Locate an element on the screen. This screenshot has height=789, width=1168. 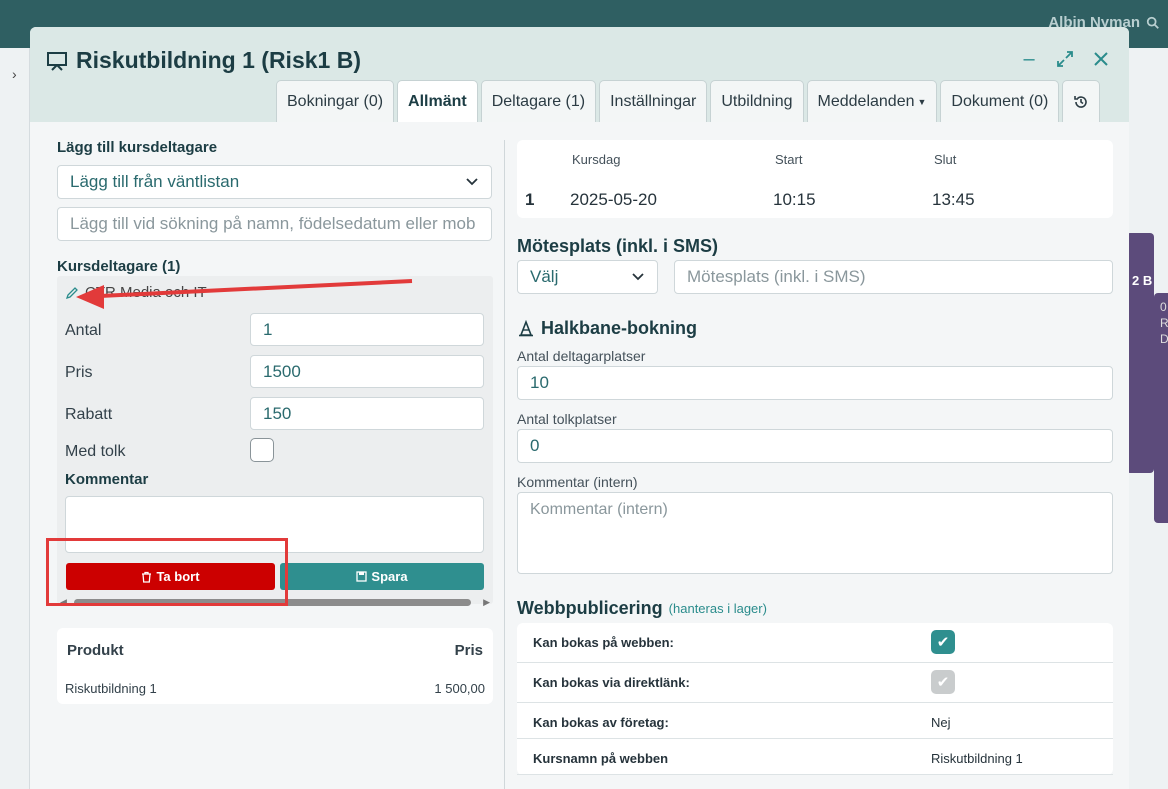
history-icon is located at coordinates (1081, 101).